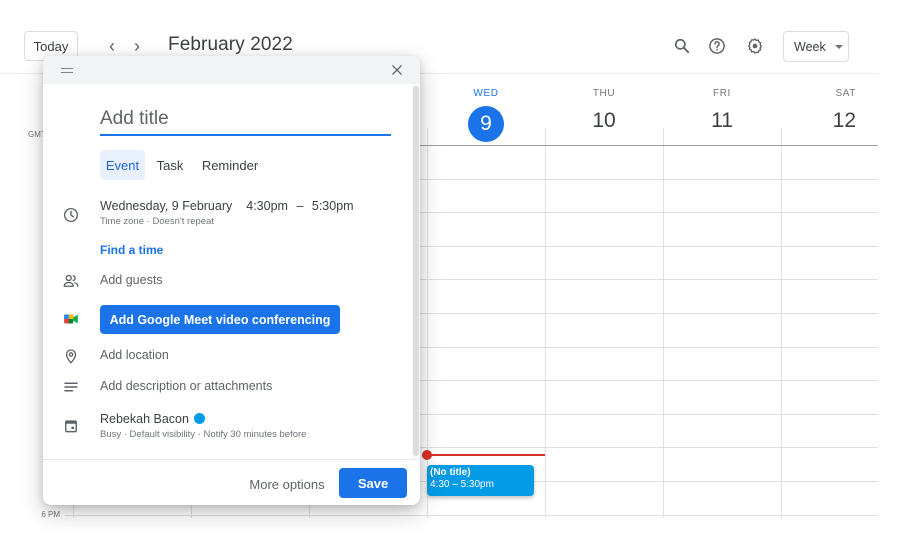 This screenshot has width=899, height=556. What do you see at coordinates (810, 46) in the screenshot?
I see `view-selector-label: Week` at bounding box center [810, 46].